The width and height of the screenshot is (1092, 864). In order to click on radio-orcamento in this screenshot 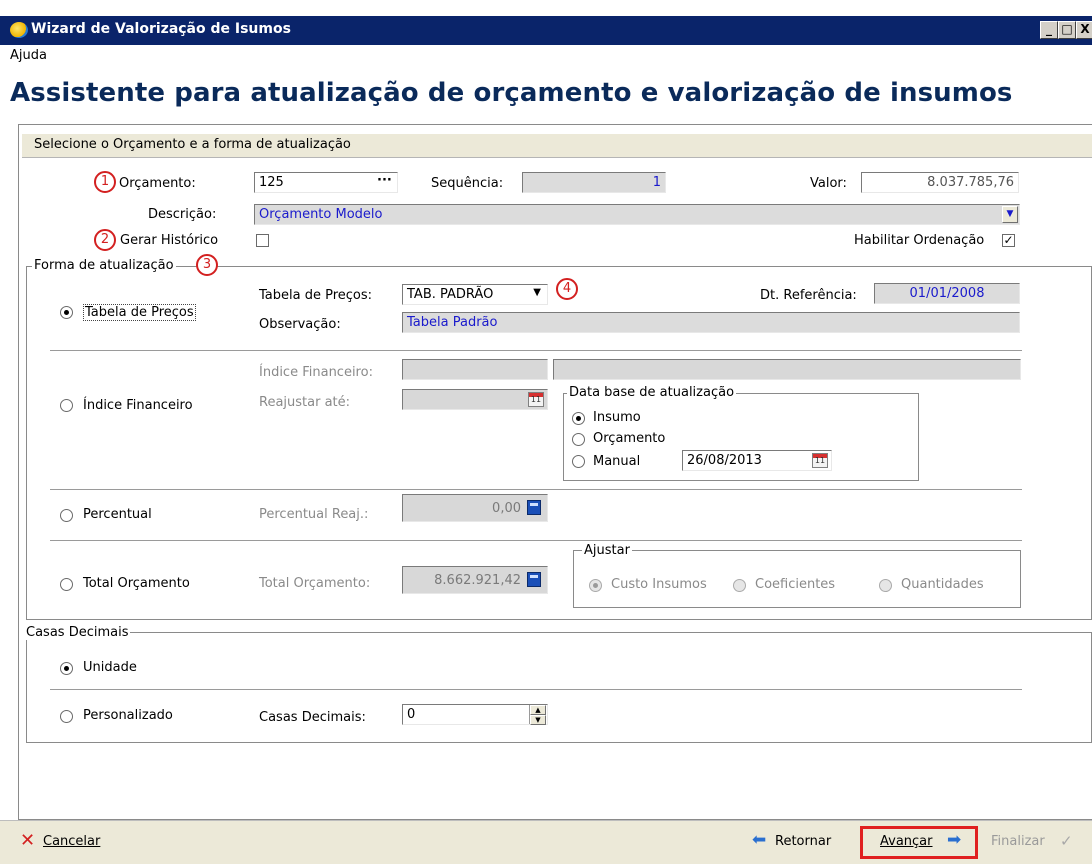, I will do `click(578, 439)`.